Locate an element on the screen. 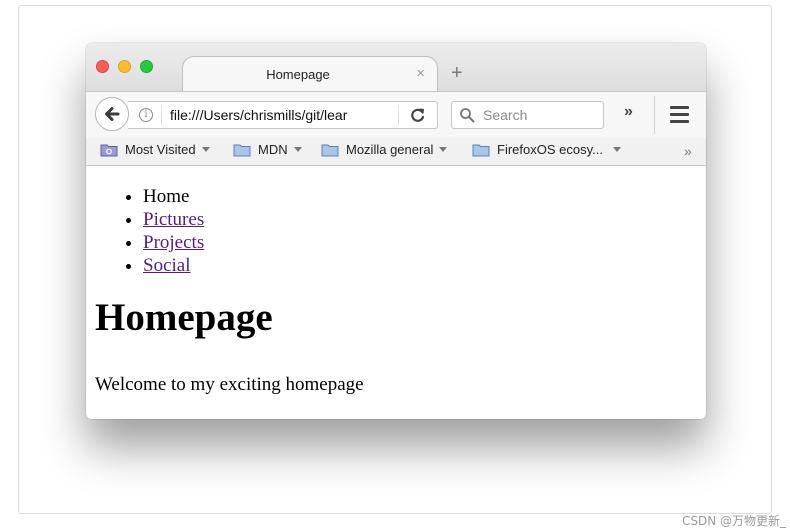 The height and width of the screenshot is (532, 790). nav-item-projects: Projects is located at coordinates (173, 242).